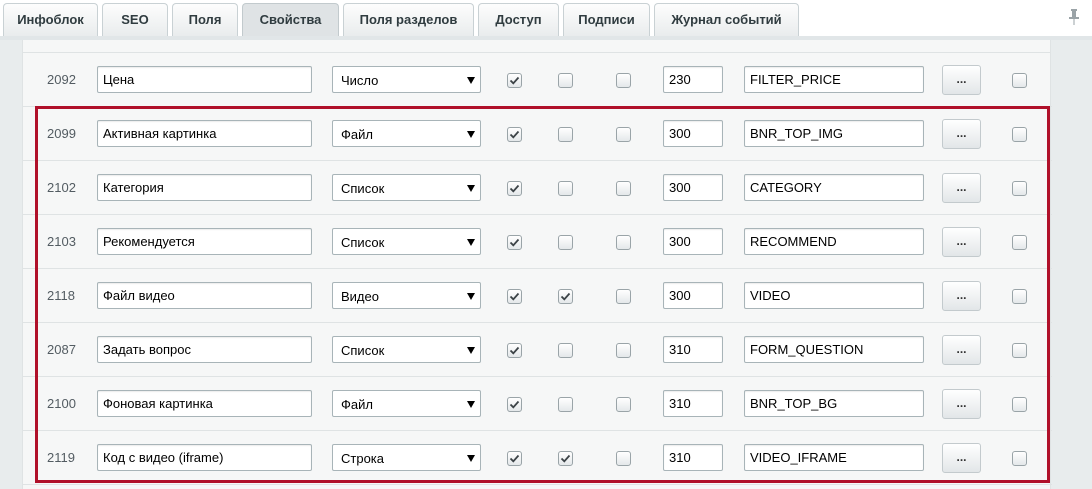 The width and height of the screenshot is (1092, 489). Describe the element at coordinates (205, 19) in the screenshot. I see `tab-fields: Поля` at that location.